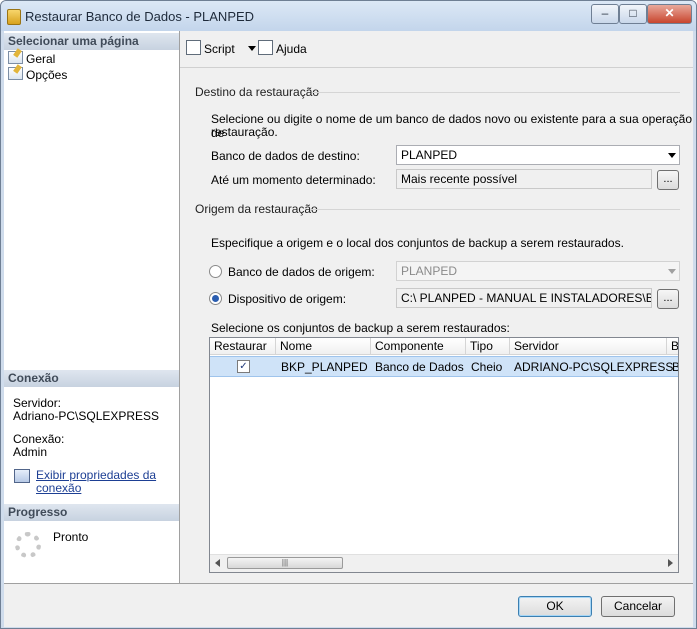 This screenshot has height=629, width=697. I want to click on point-in-time-field: Mais recente possível, so click(524, 179).